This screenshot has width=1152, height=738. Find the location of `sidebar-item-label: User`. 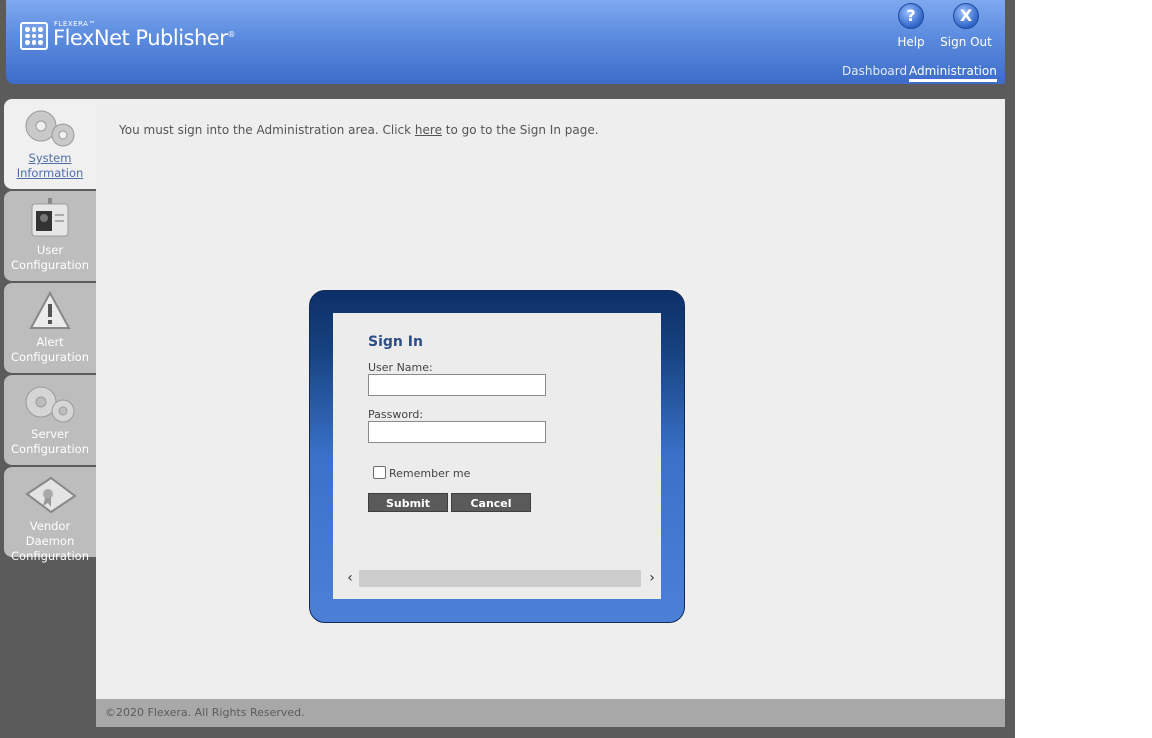

sidebar-item-label: User is located at coordinates (50, 250).